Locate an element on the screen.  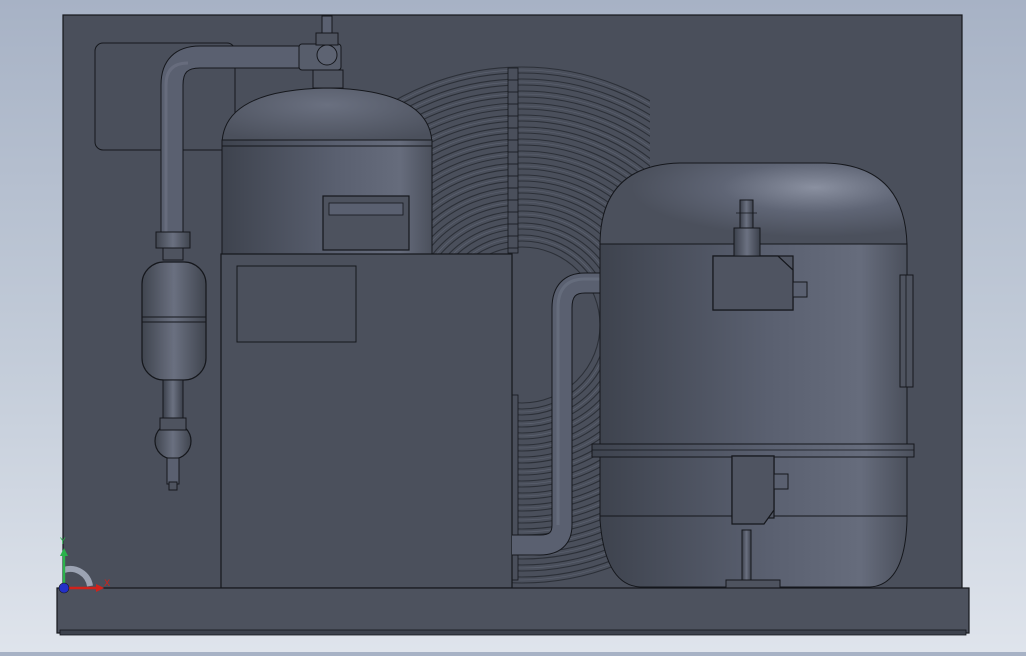
compressor-weld-band is located at coordinates (753, 450).